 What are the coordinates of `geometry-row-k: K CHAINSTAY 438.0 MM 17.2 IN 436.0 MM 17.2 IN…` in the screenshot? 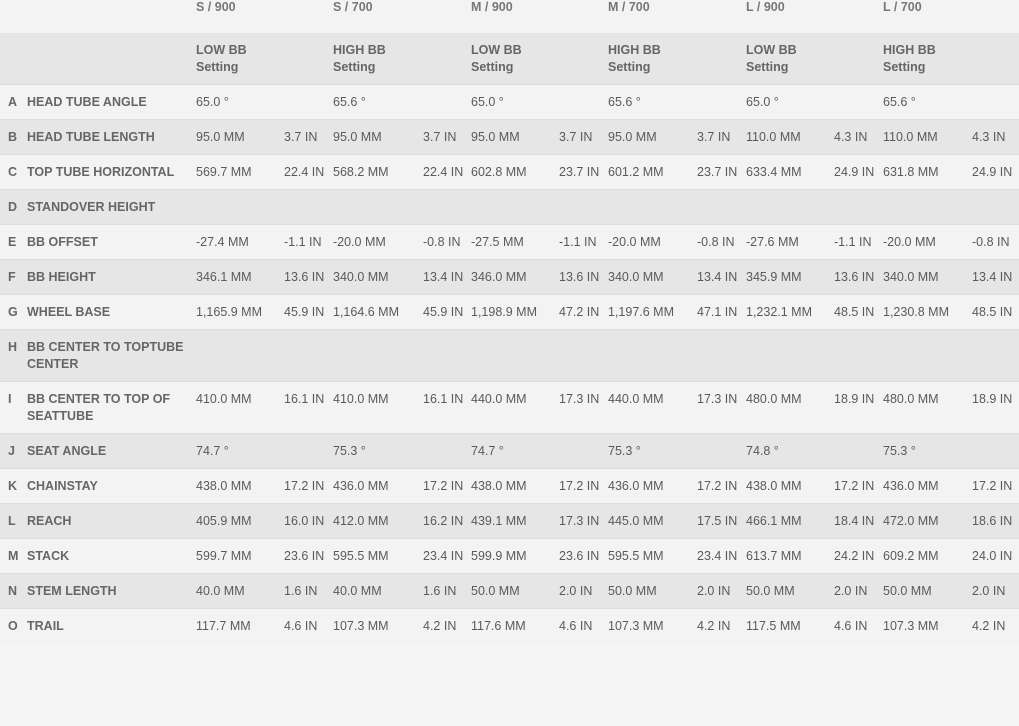 It's located at (509, 486).